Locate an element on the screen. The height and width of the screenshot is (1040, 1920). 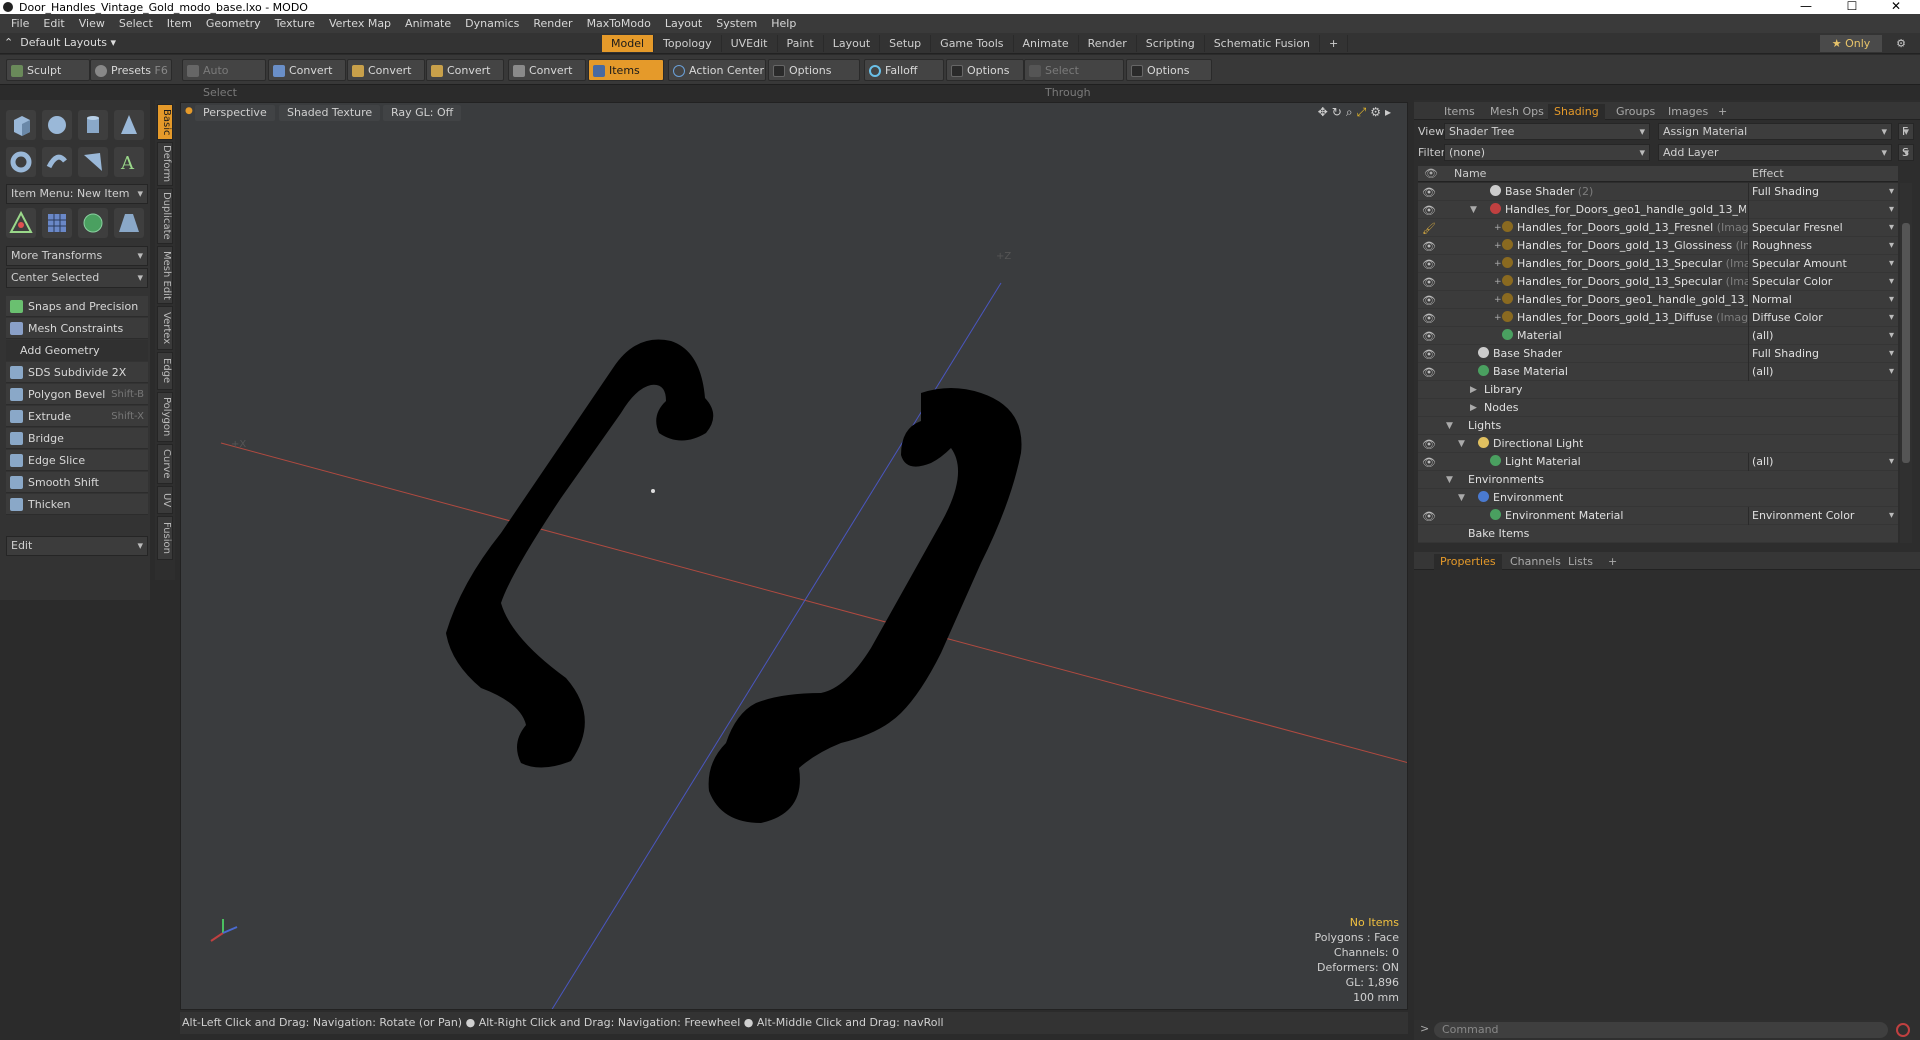
tree-row: 👁 Base Shader Full Shading ▾ is located at coordinates (1658, 354).